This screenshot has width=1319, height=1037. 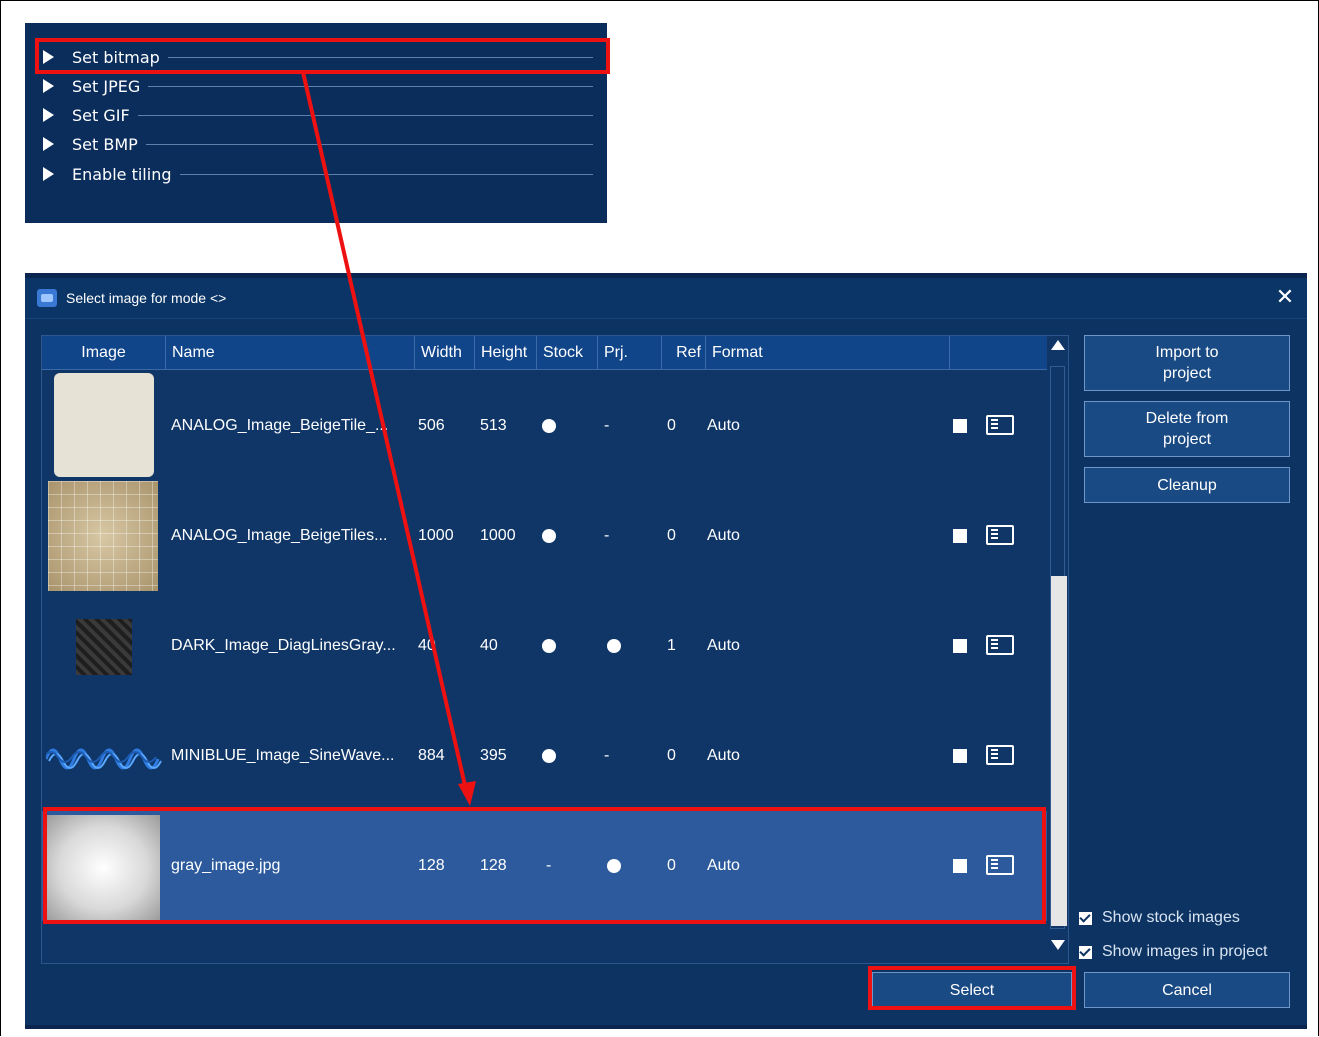 I want to click on annotation-arrow-line, so click(x=384, y=431).